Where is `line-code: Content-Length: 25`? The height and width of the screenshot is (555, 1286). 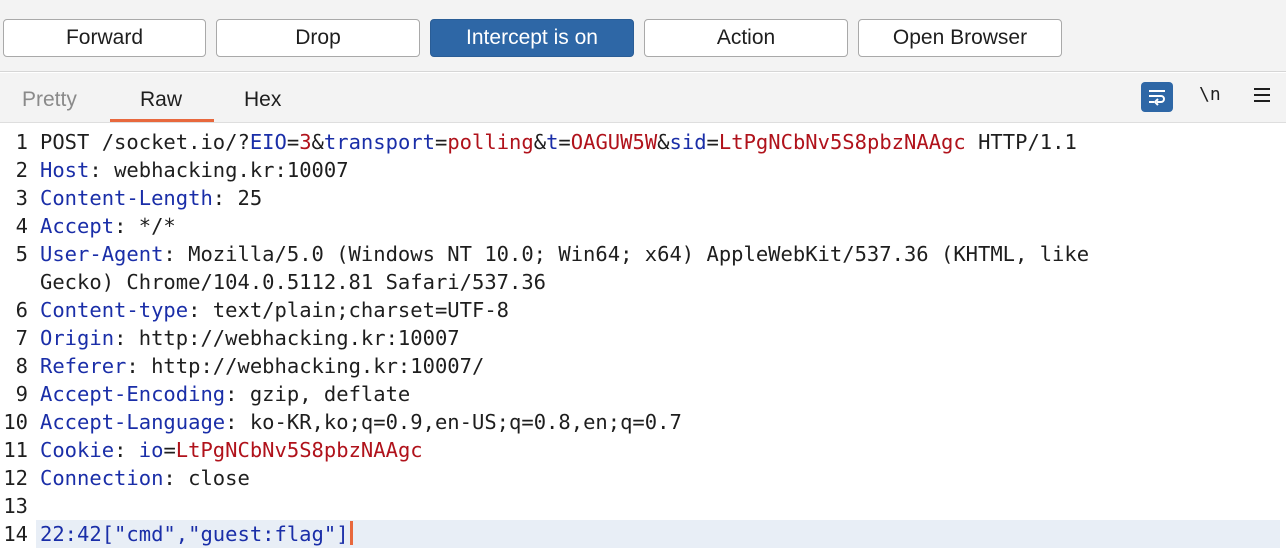
line-code: Content-Length: 25 is located at coordinates (151, 198).